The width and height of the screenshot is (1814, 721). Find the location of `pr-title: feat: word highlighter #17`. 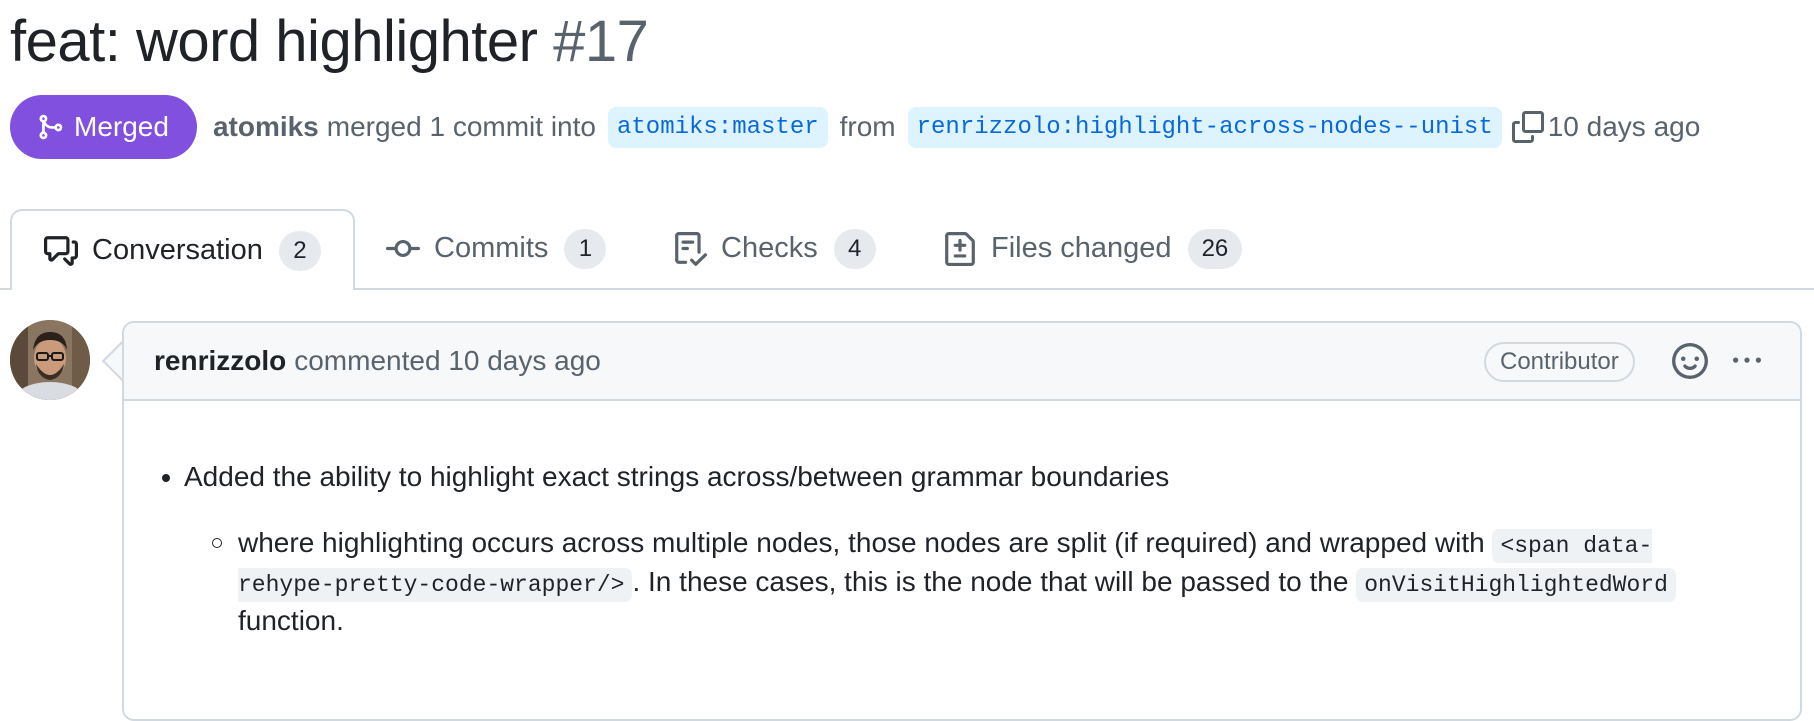

pr-title: feat: word highlighter #17 is located at coordinates (329, 42).